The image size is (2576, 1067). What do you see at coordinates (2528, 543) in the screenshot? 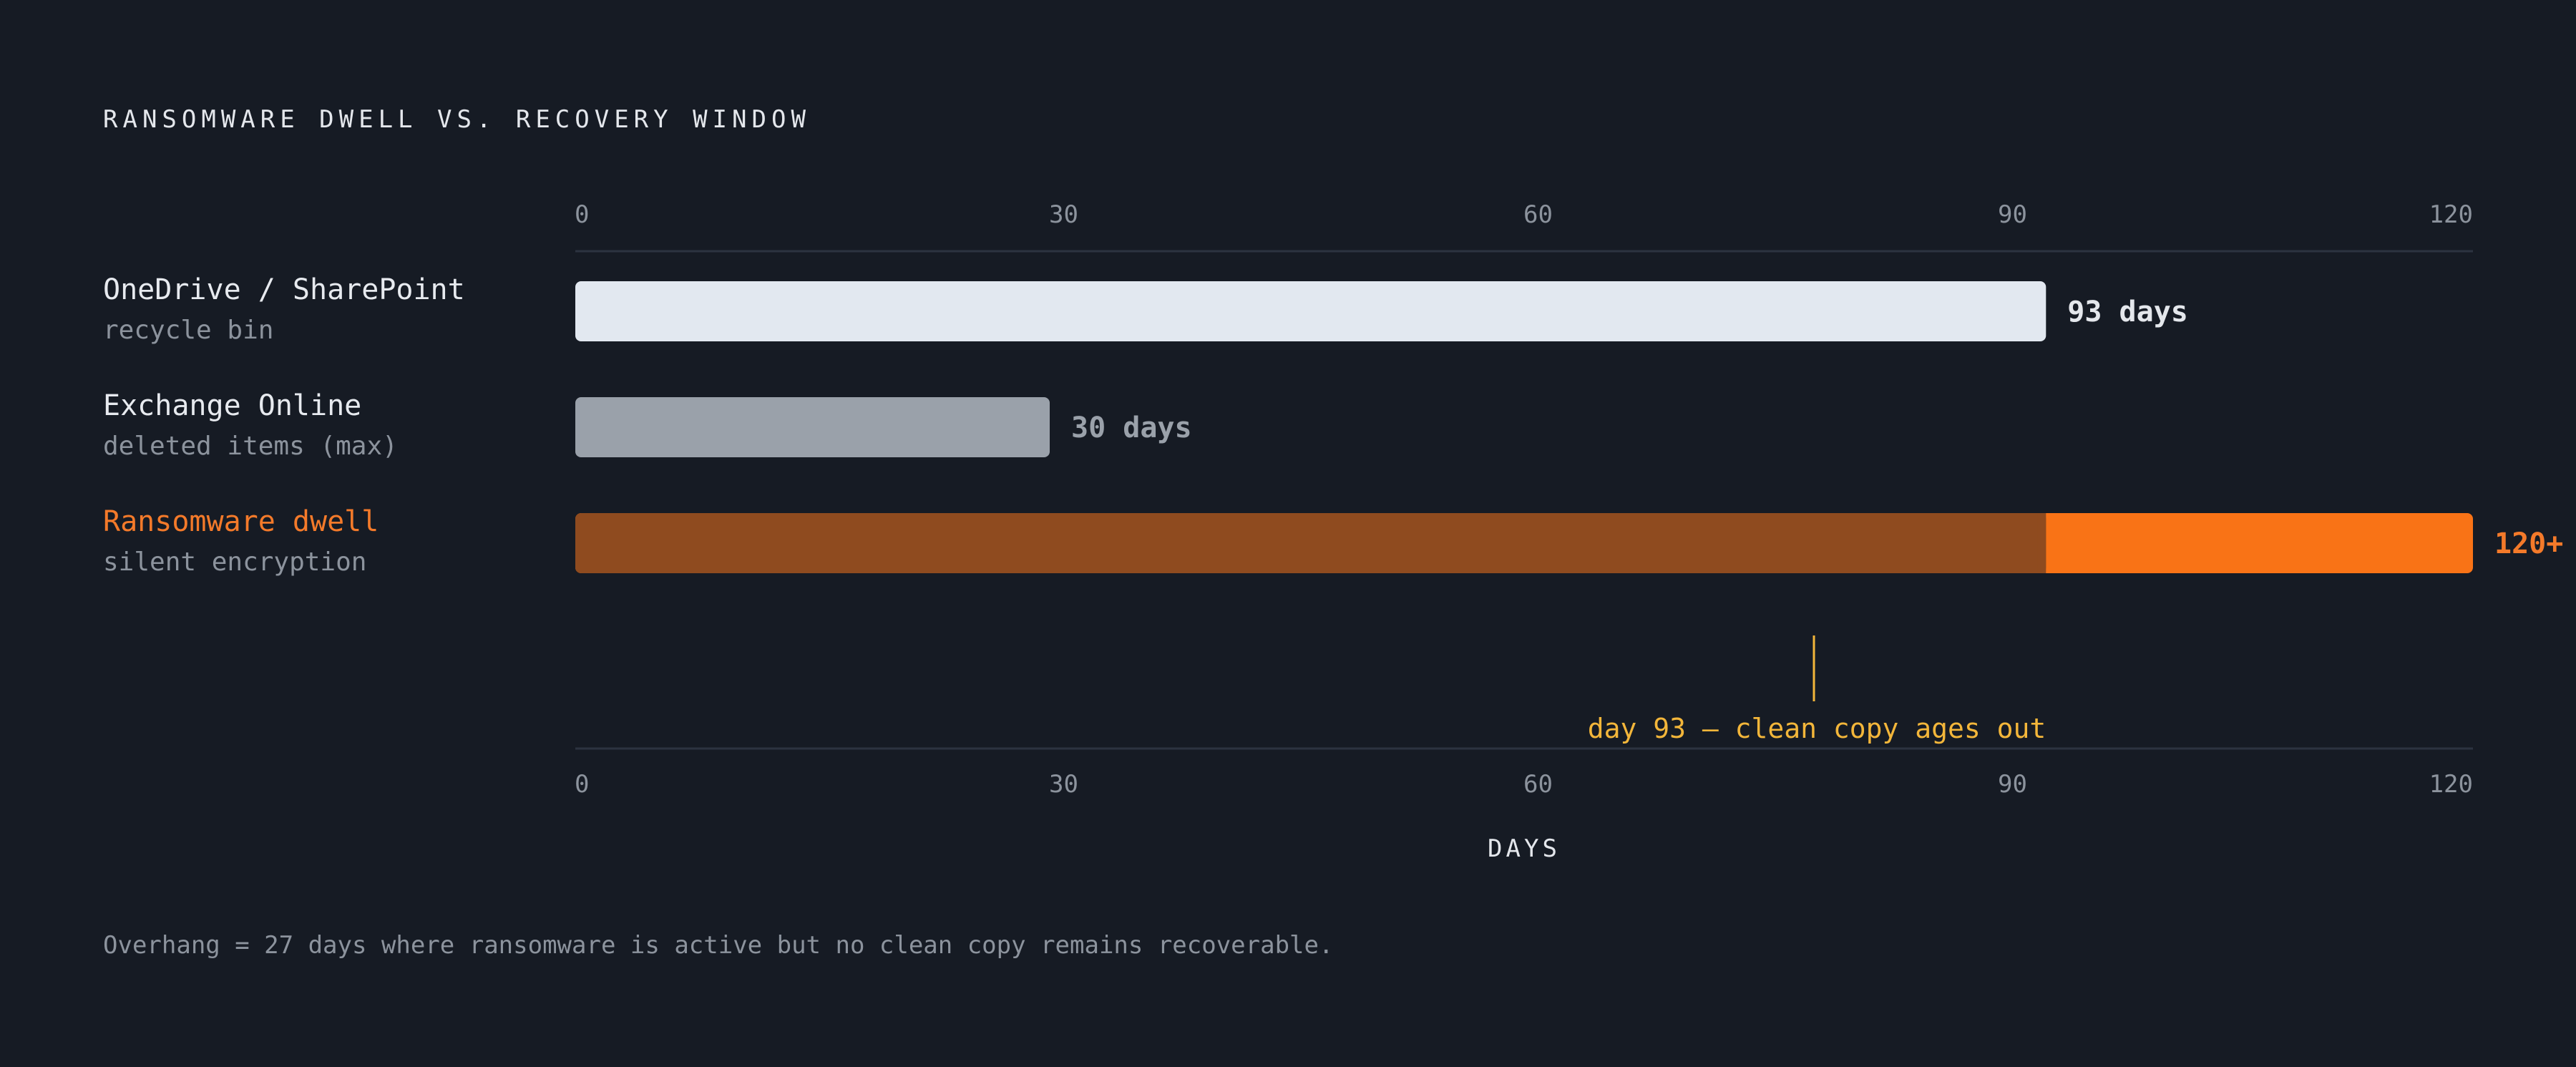
I see `value-label-dwell: 120+` at bounding box center [2528, 543].